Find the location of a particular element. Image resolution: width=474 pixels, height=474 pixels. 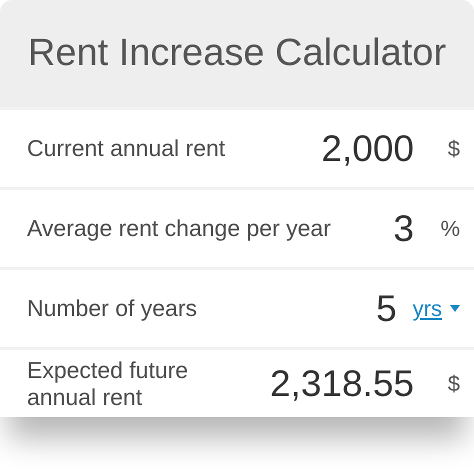

field-label: Current annual rent is located at coordinates (126, 148).